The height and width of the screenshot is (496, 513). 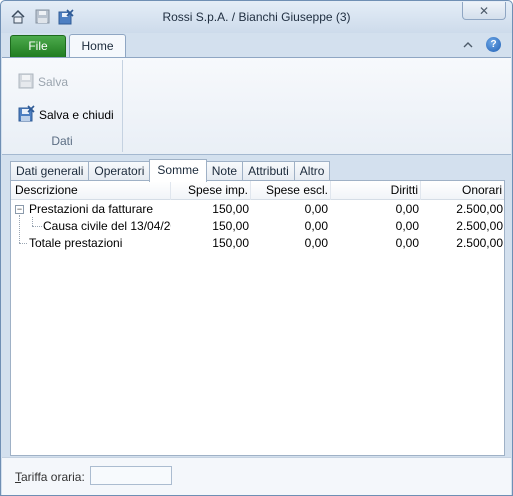 I want to click on ribbon-minimize-icon, so click(x=468, y=45).